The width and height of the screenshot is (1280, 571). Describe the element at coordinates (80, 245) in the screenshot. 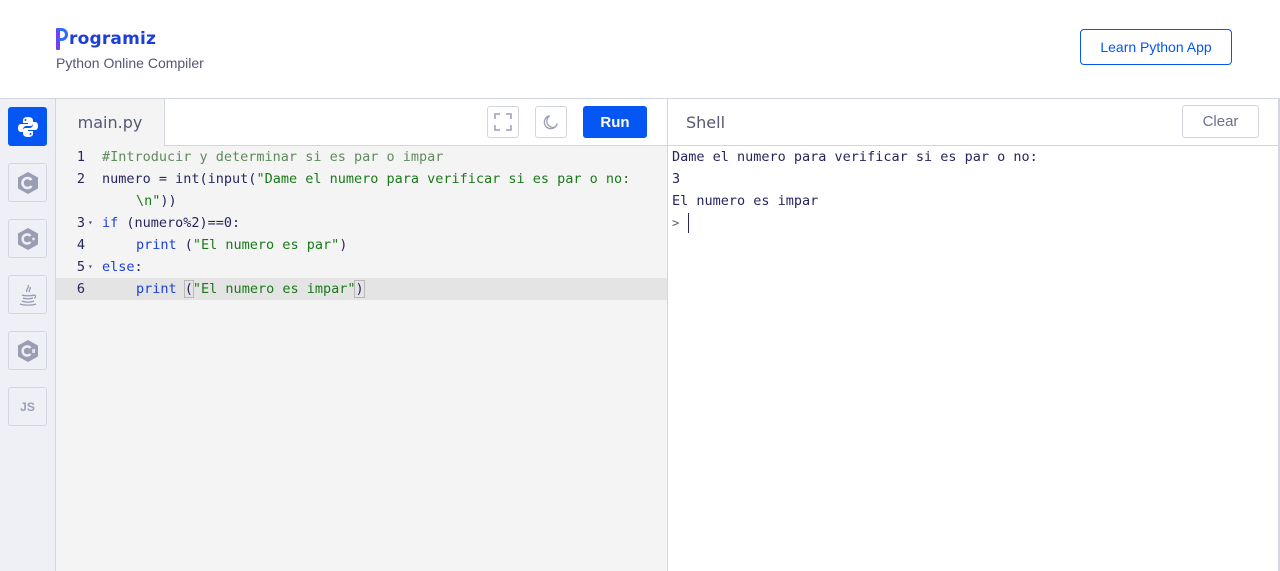

I see `line-number: 4` at that location.